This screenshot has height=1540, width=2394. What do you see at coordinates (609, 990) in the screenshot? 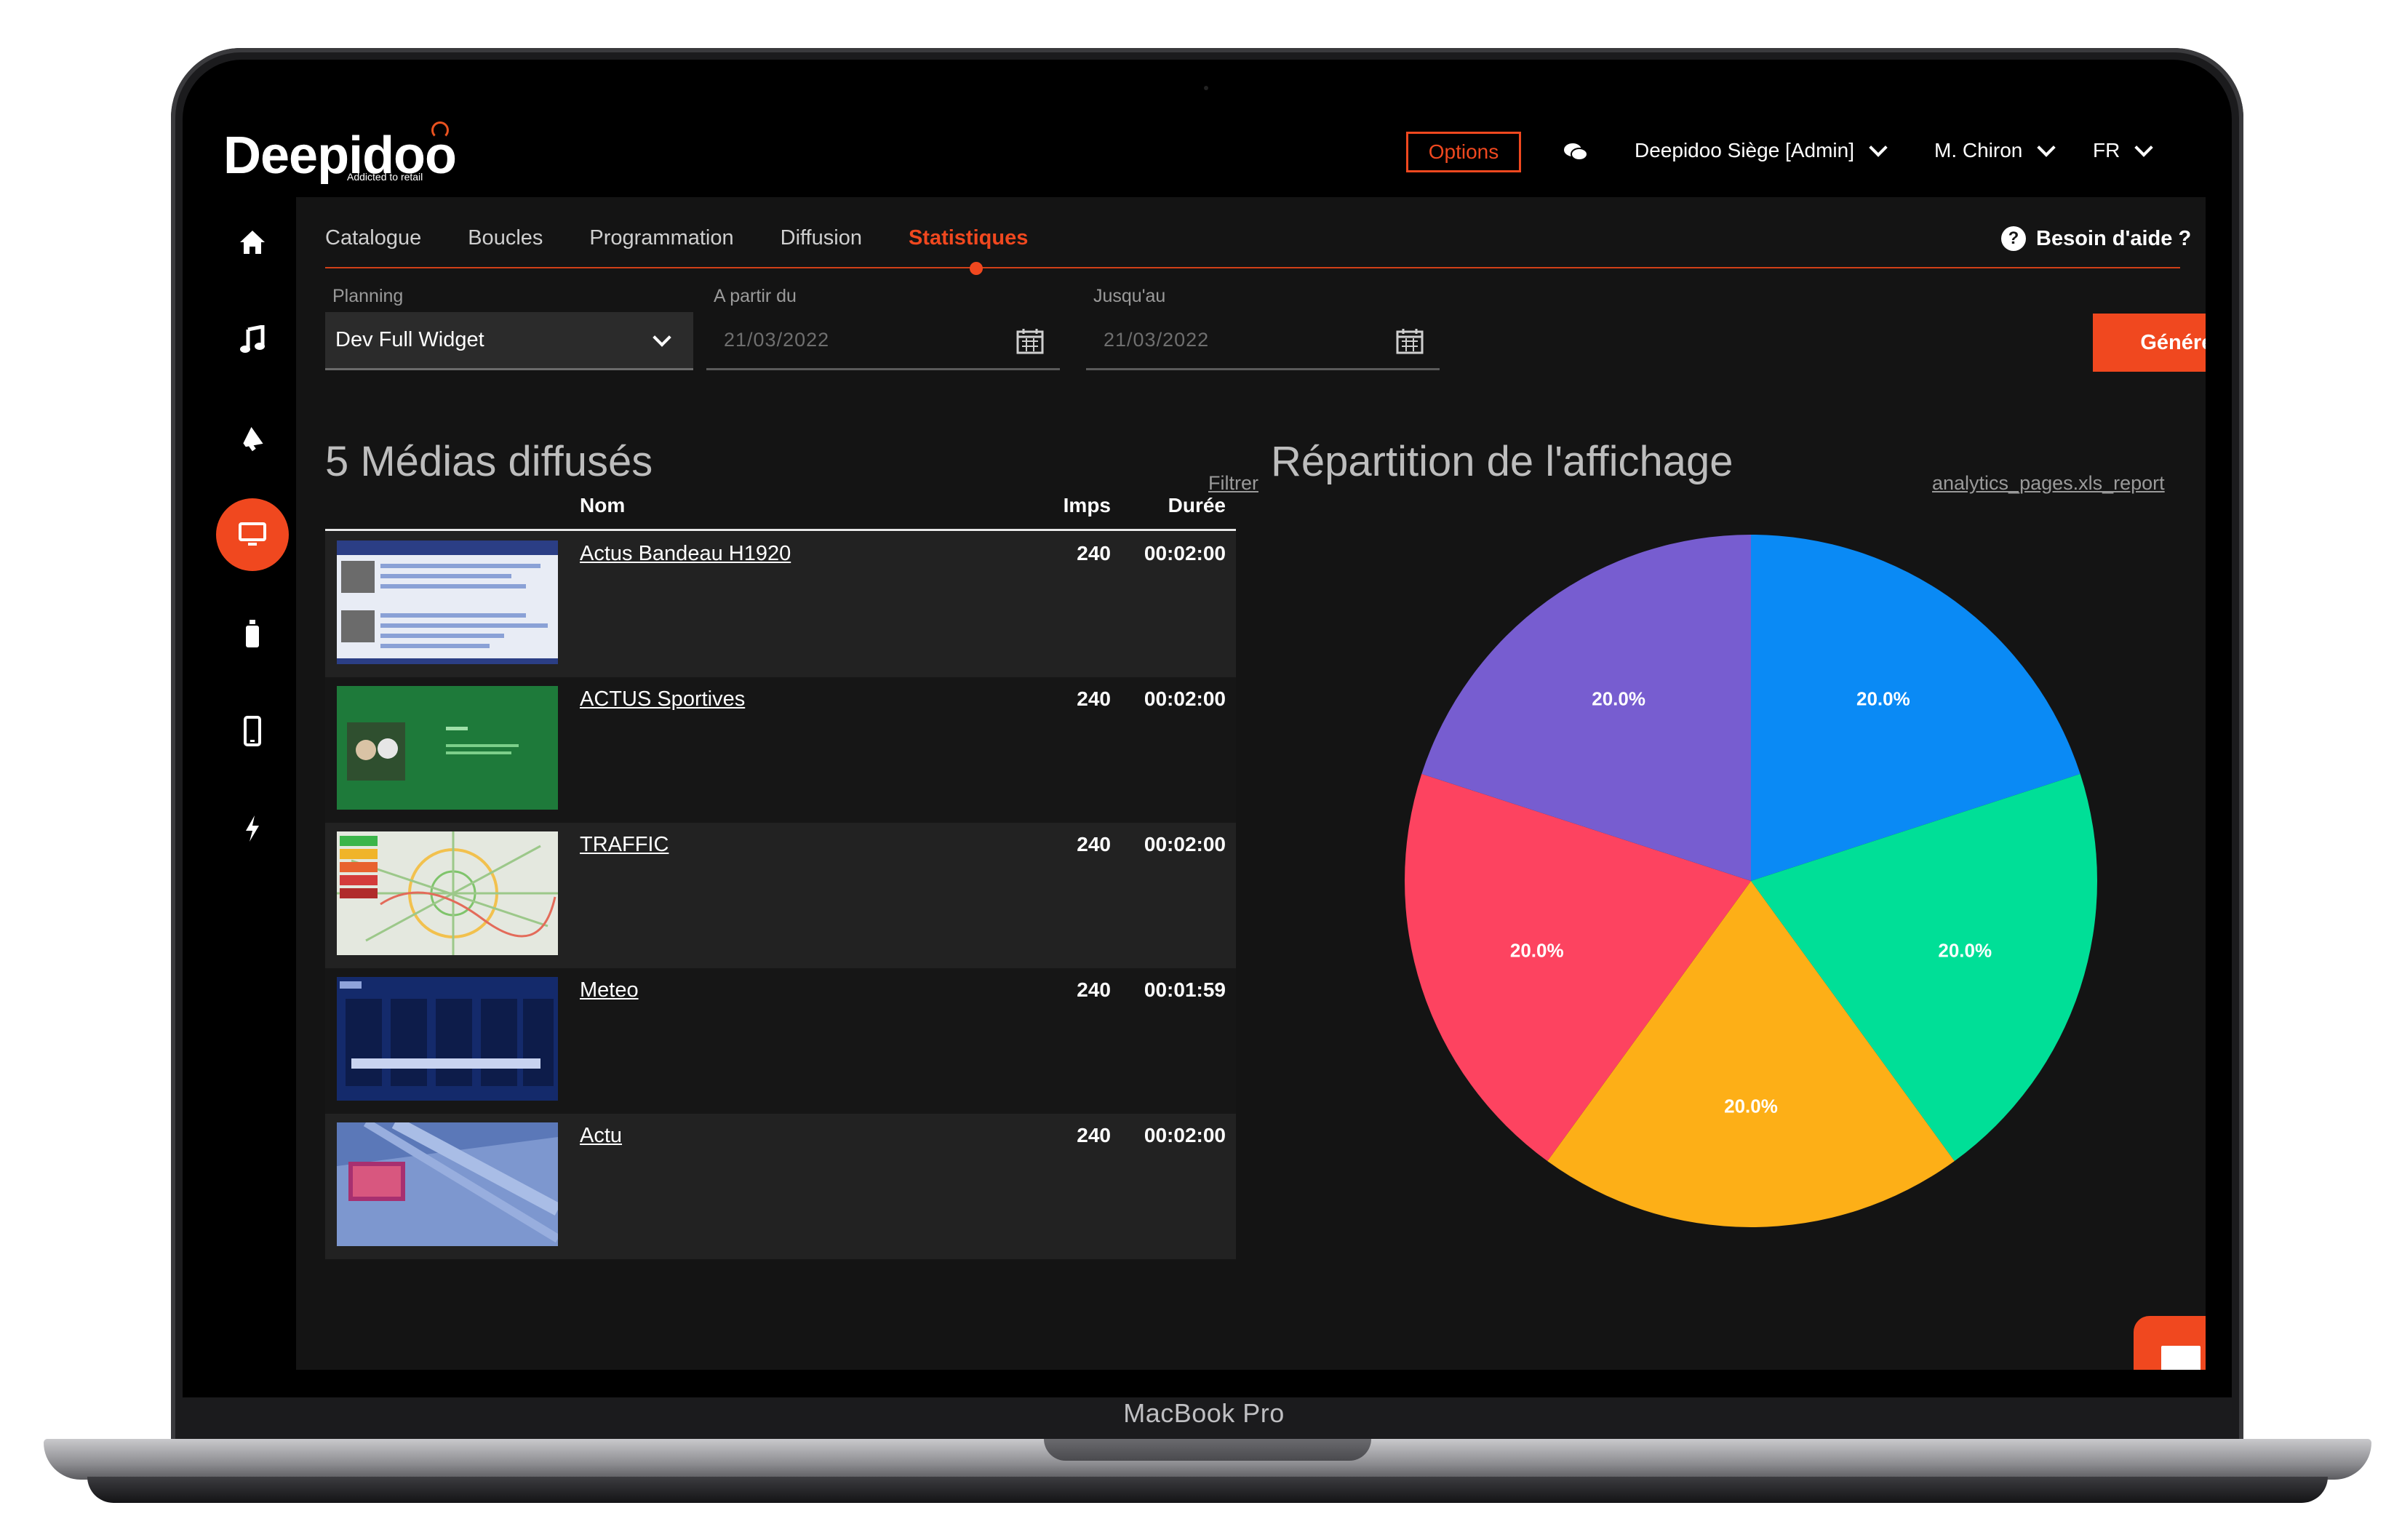
I see `media-name-link: Meteo` at bounding box center [609, 990].